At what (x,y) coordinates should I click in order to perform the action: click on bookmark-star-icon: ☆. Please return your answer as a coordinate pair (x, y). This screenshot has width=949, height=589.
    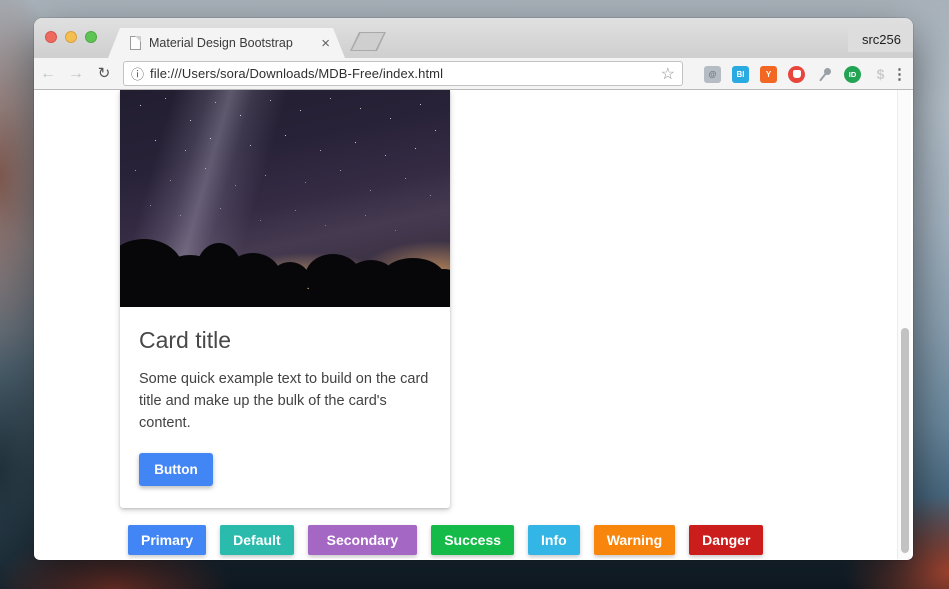
    Looking at the image, I should click on (668, 74).